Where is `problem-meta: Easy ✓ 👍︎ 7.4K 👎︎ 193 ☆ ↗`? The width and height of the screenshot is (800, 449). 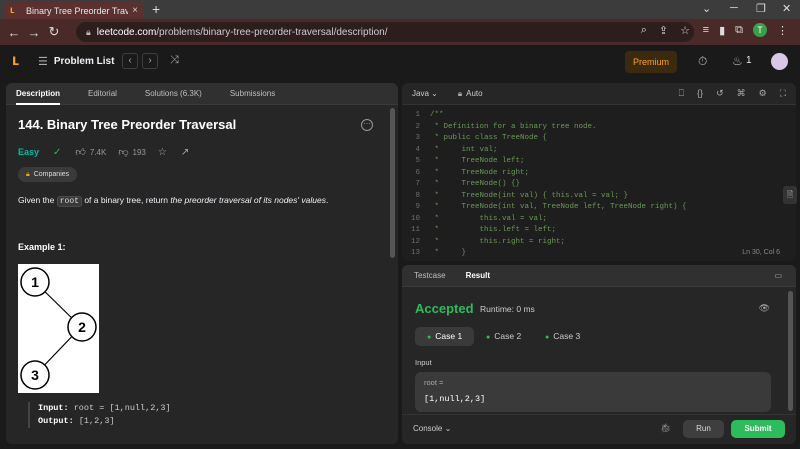 problem-meta: Easy ✓ 👍︎ 7.4K 👎︎ 193 ☆ ↗ is located at coordinates (105, 152).